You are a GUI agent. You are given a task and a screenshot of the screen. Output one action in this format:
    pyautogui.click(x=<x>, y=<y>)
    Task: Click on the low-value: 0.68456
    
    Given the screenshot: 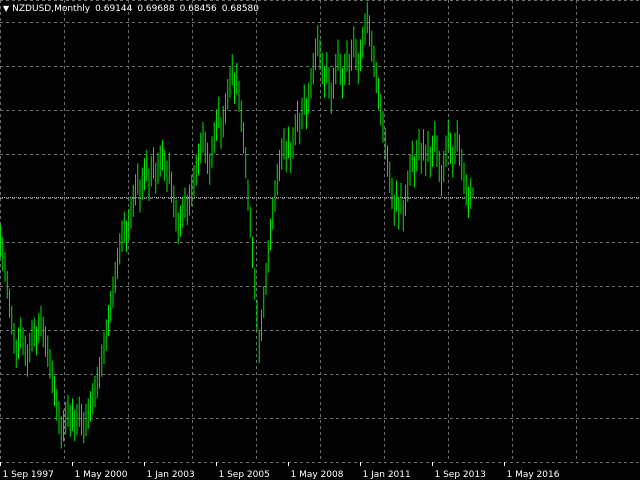 What is the action you would take?
    pyautogui.click(x=198, y=9)
    